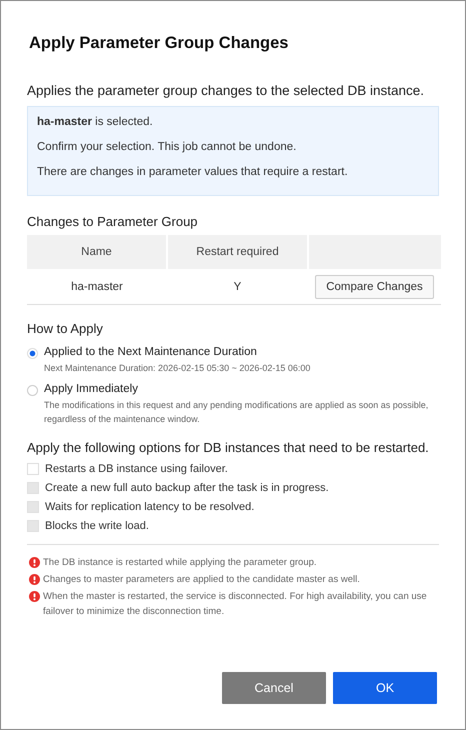 This screenshot has width=466, height=730. Describe the element at coordinates (180, 563) in the screenshot. I see `warning-text: The DB instance is restarted while applying the parameter group.` at that location.